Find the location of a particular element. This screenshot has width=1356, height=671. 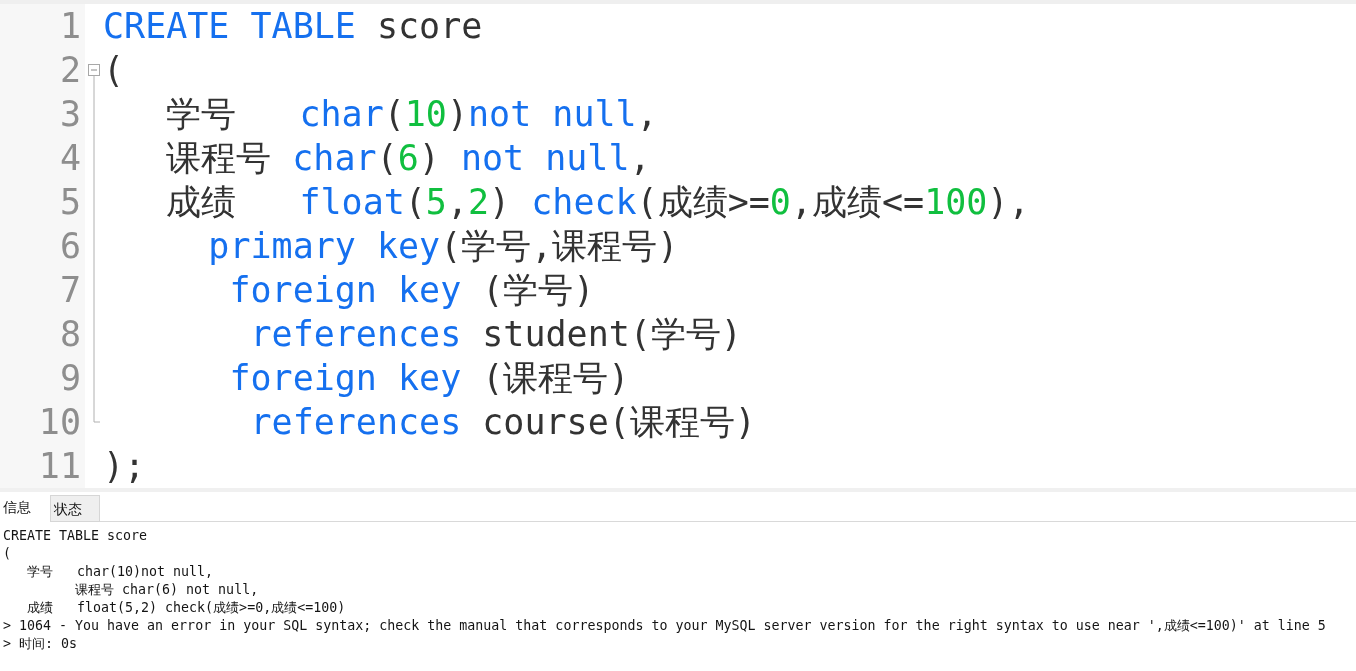

line-number: 2 is located at coordinates (70, 70).